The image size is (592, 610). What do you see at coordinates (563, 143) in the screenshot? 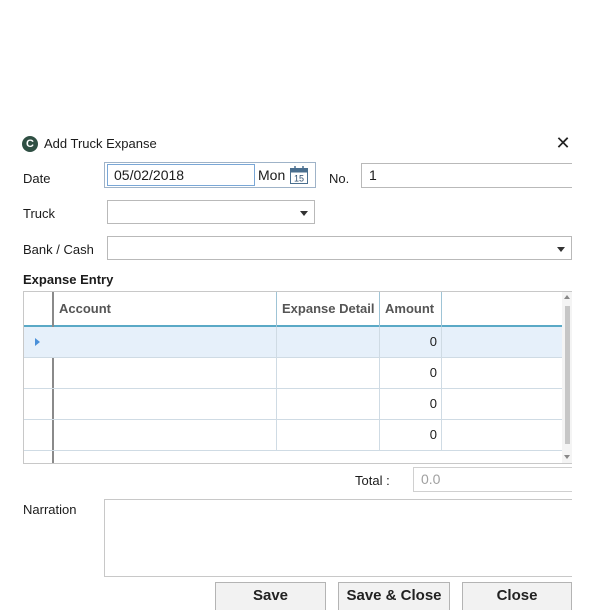
I see `close-icon: ✕` at bounding box center [563, 143].